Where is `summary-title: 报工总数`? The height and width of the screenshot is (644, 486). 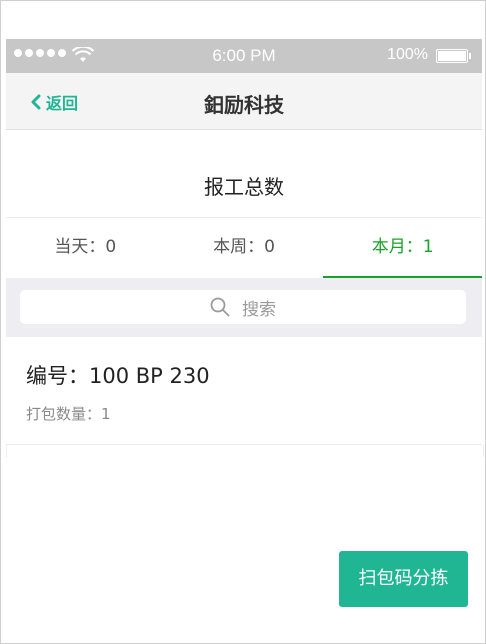 summary-title: 报工总数 is located at coordinates (244, 187).